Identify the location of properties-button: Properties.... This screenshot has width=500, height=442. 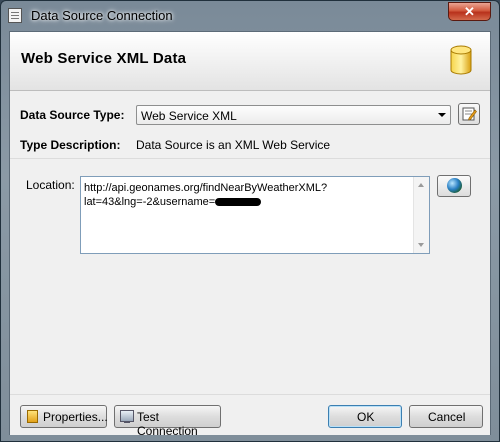
(64, 416).